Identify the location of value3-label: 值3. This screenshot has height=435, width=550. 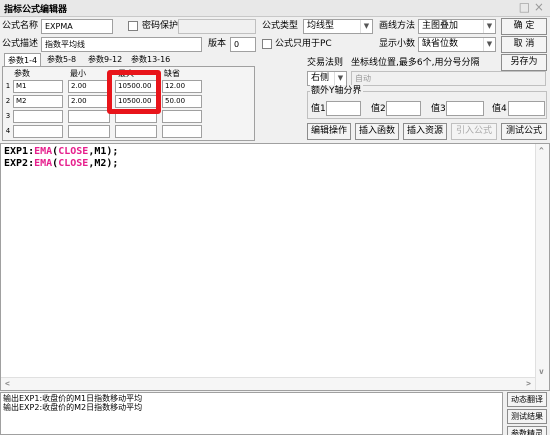
(438, 109).